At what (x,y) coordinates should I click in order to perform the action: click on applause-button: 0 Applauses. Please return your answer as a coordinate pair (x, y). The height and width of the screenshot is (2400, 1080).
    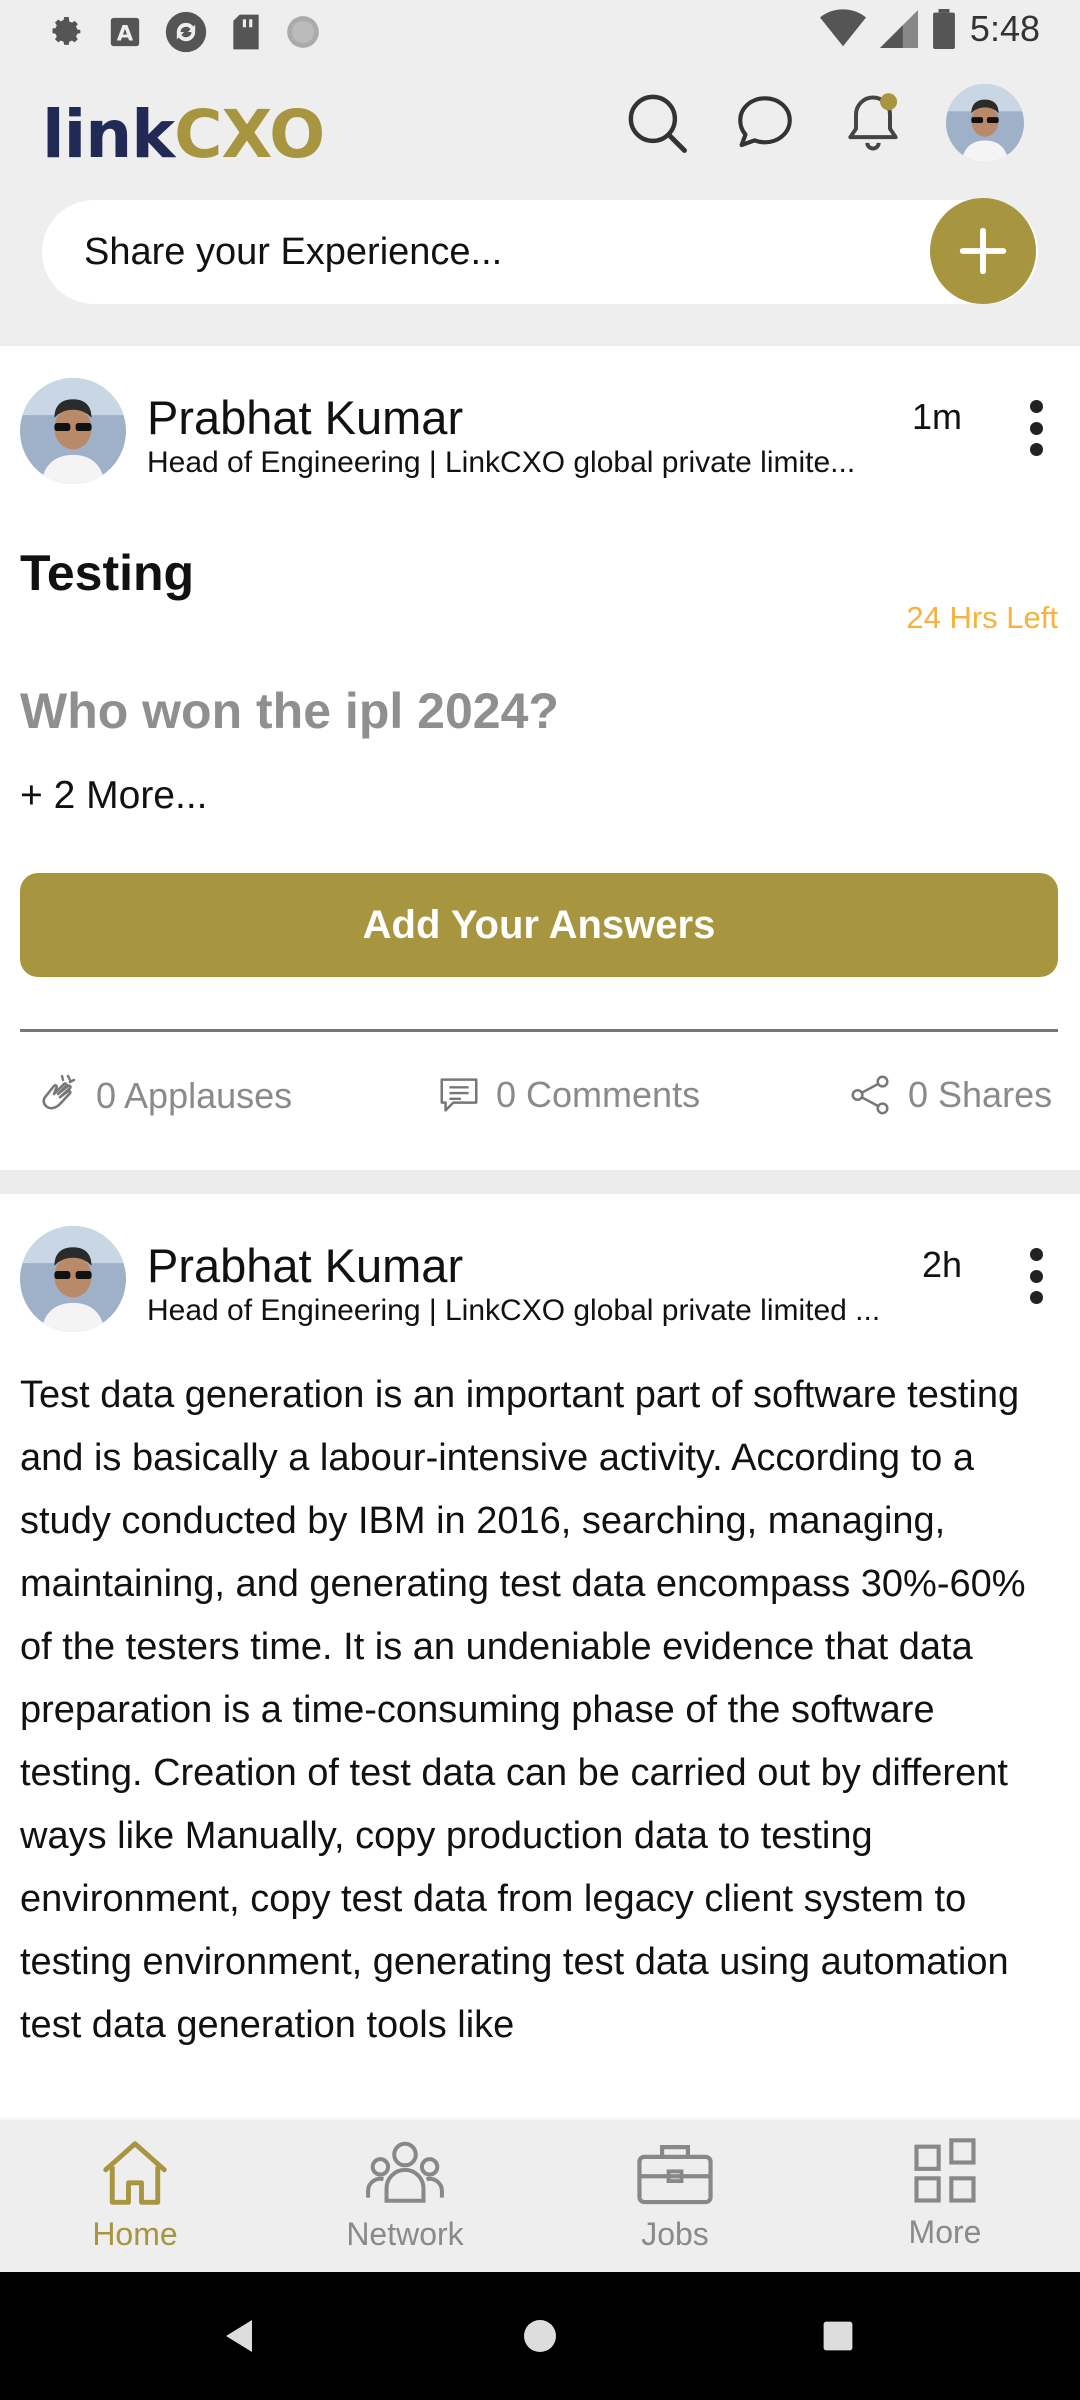
    Looking at the image, I should click on (163, 1096).